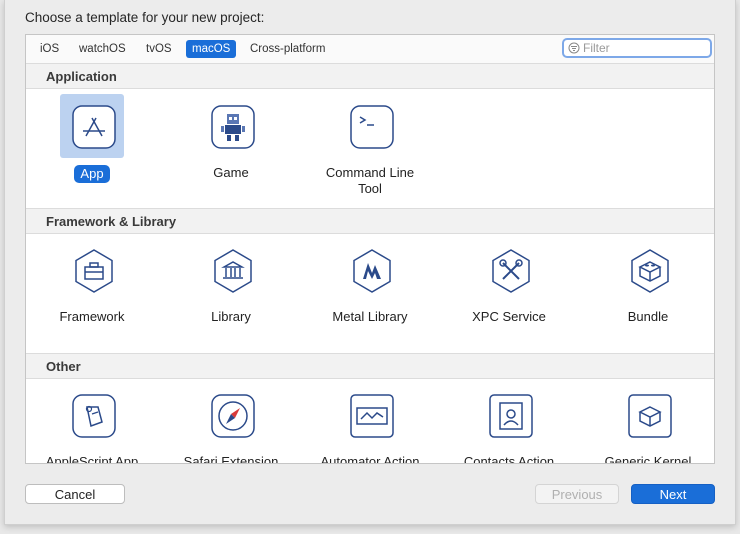 This screenshot has height=534, width=740. I want to click on contacts-icon, so click(511, 416).